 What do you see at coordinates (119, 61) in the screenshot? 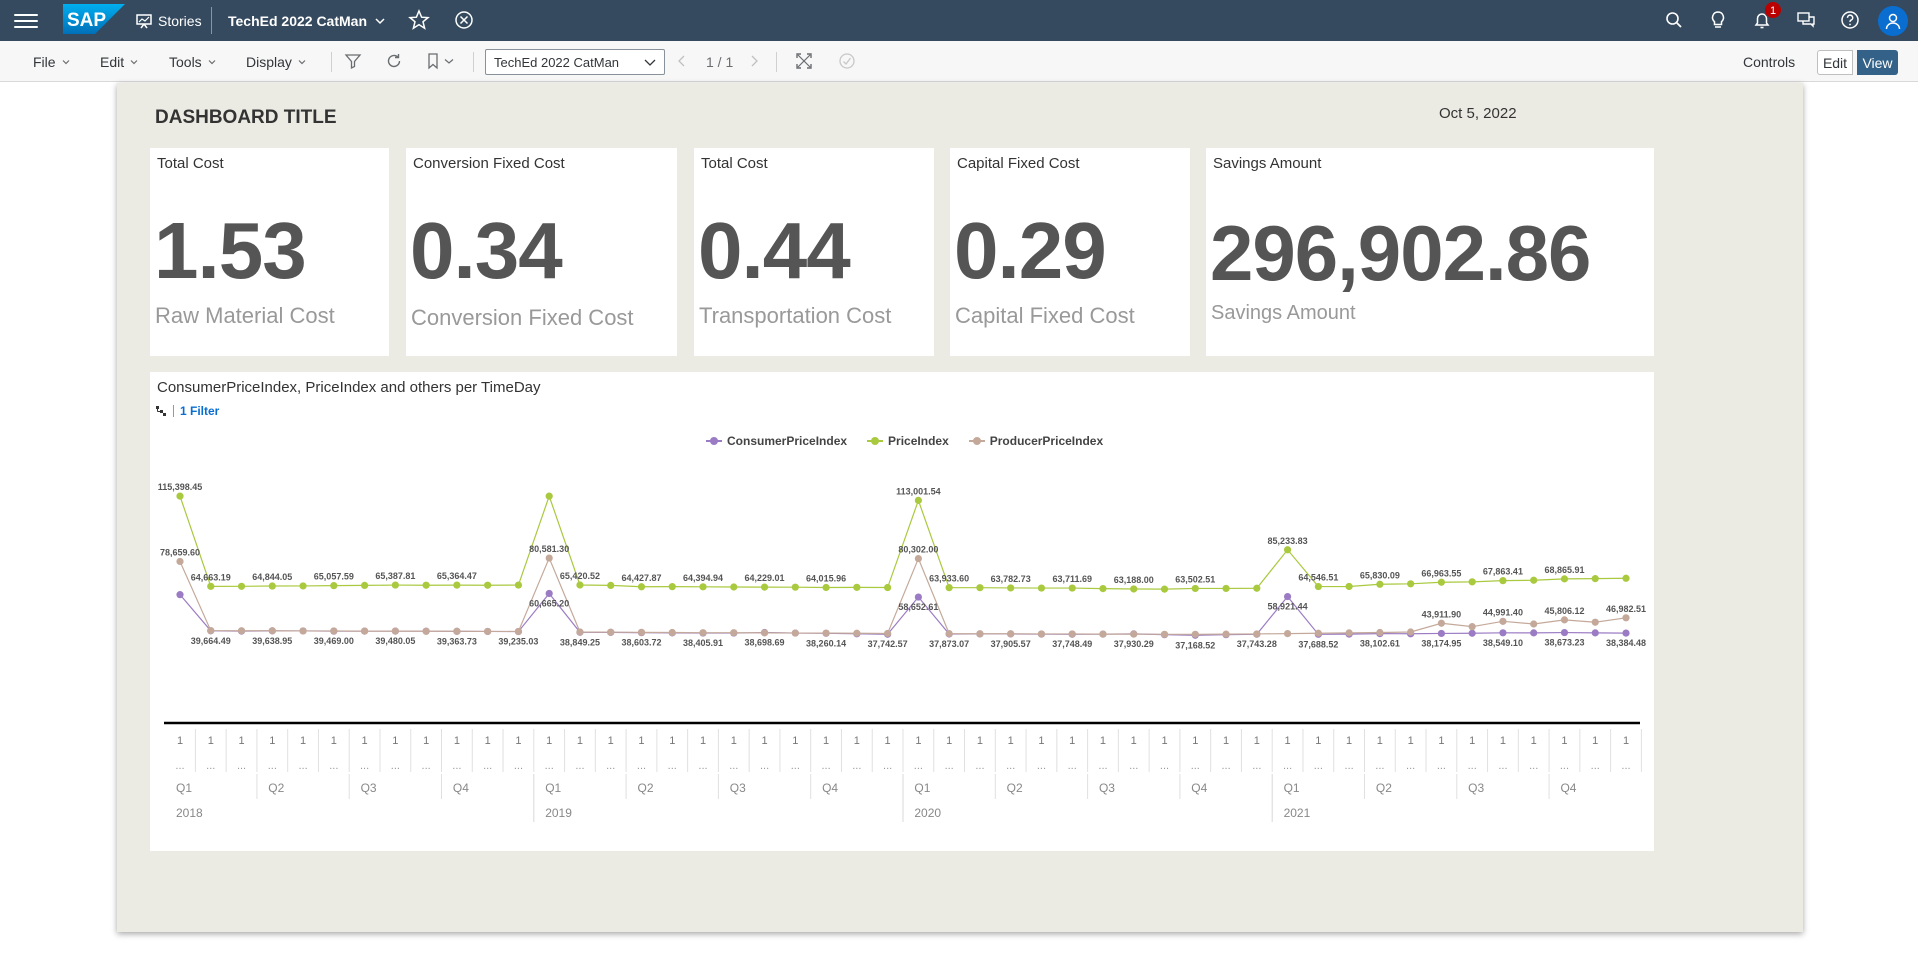
I see `edit-menu: Edit` at bounding box center [119, 61].